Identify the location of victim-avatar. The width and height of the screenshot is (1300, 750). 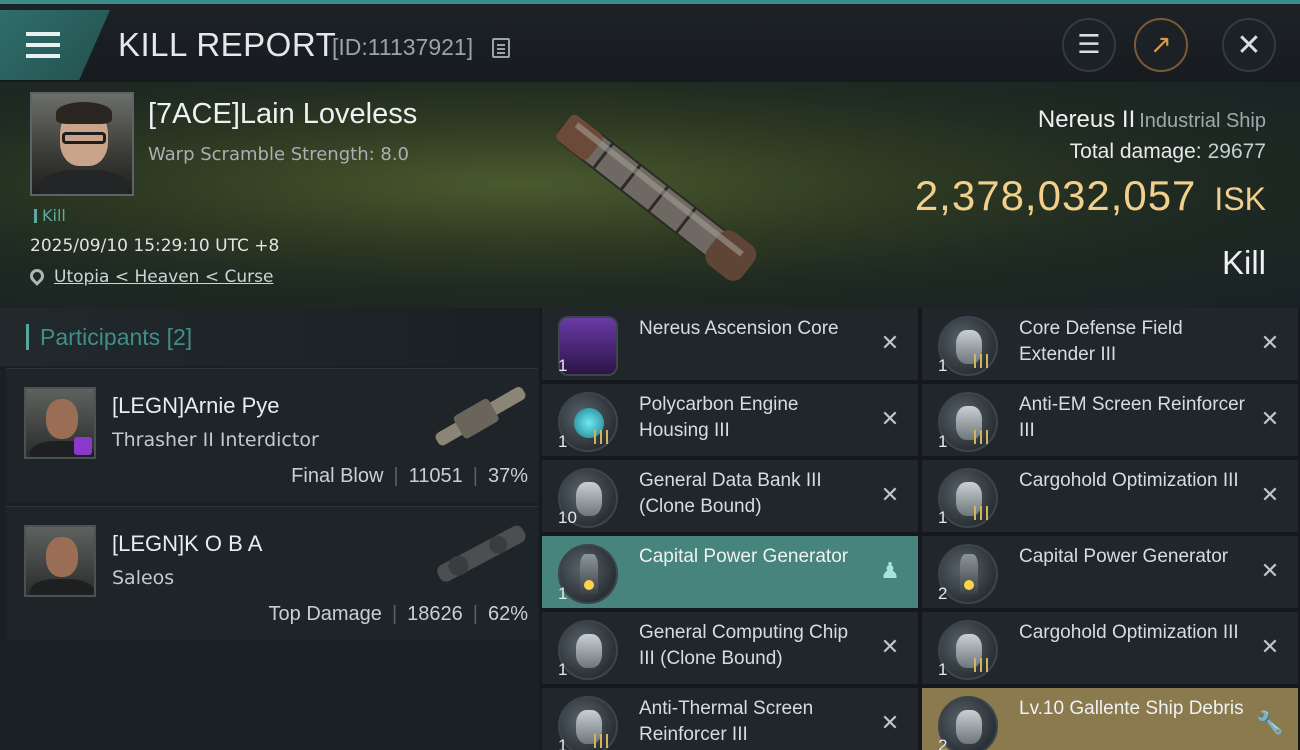
(82, 144).